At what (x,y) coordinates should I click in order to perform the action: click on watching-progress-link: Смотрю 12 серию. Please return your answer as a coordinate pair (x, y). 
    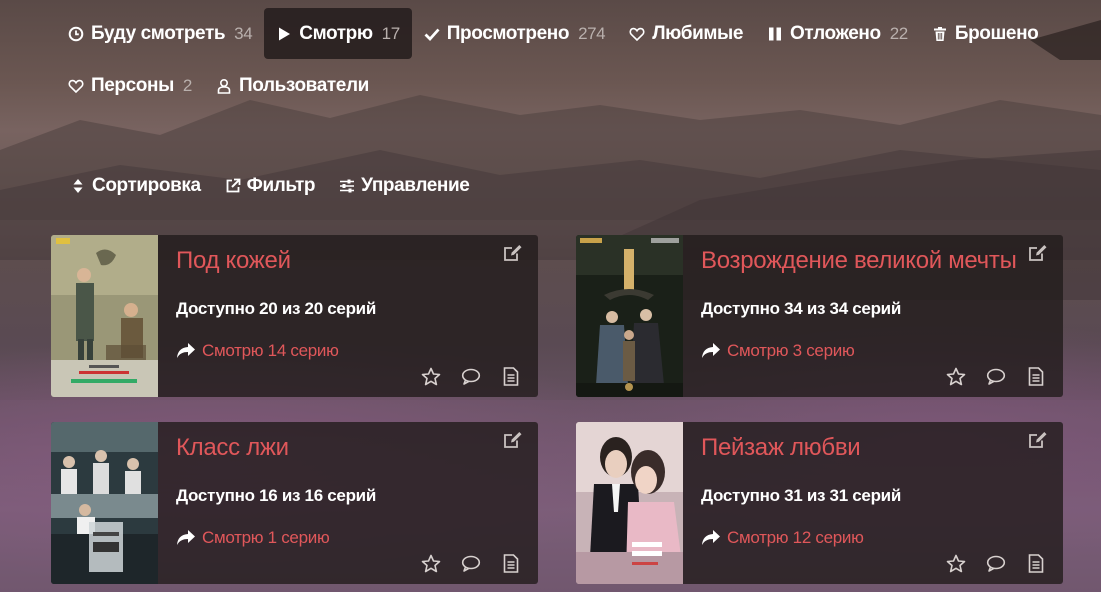
    Looking at the image, I should click on (782, 538).